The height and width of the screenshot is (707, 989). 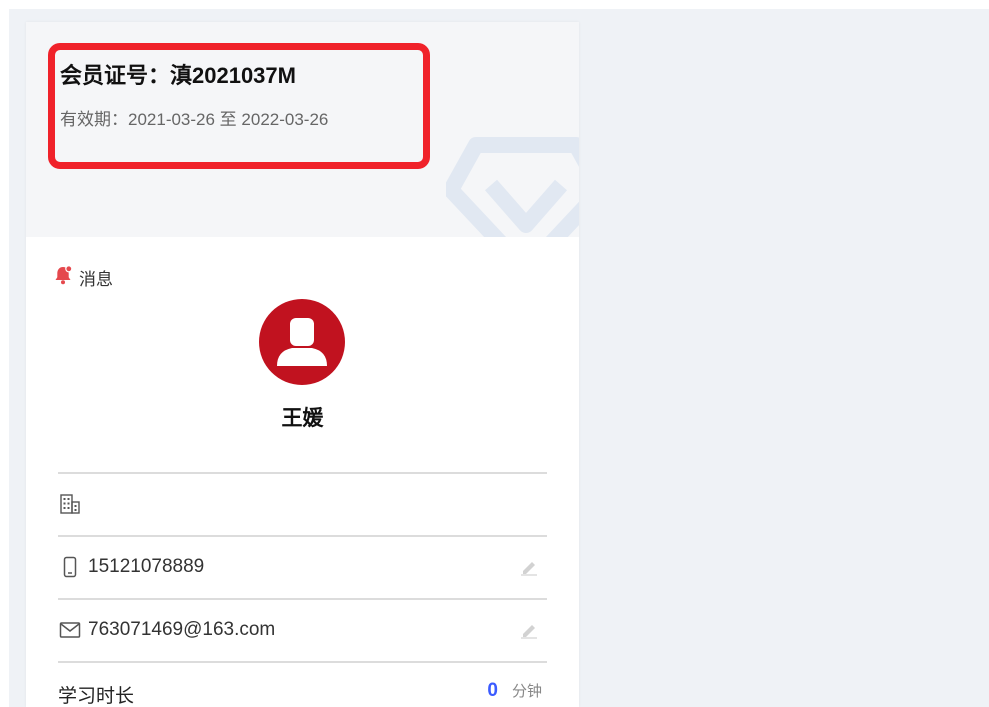 I want to click on study-time-row: 学习时长 0 分钟, so click(x=302, y=688).